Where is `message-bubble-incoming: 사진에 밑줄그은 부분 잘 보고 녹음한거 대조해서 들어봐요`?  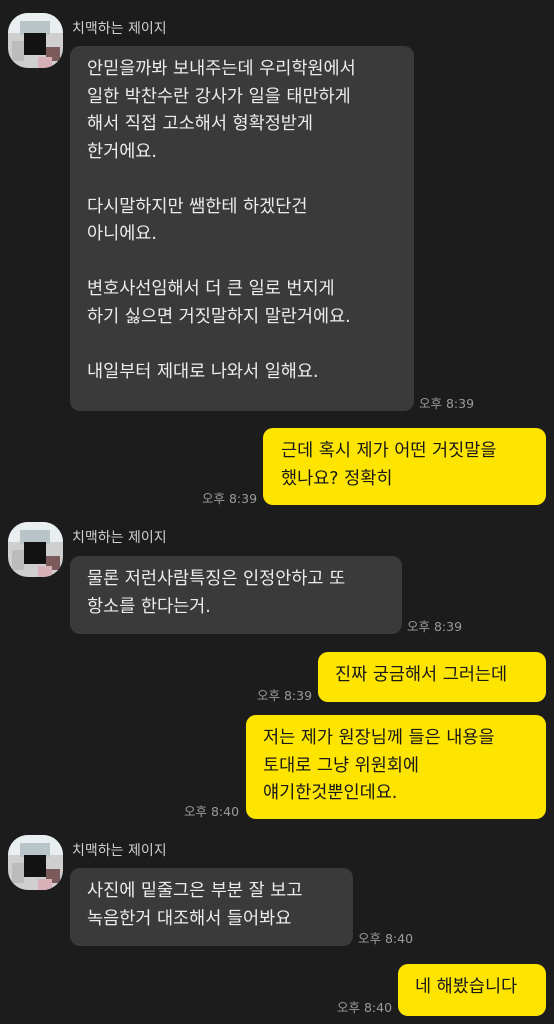
message-bubble-incoming: 사진에 밑줄그은 부분 잘 보고 녹음한거 대조해서 들어봐요 is located at coordinates (211, 907).